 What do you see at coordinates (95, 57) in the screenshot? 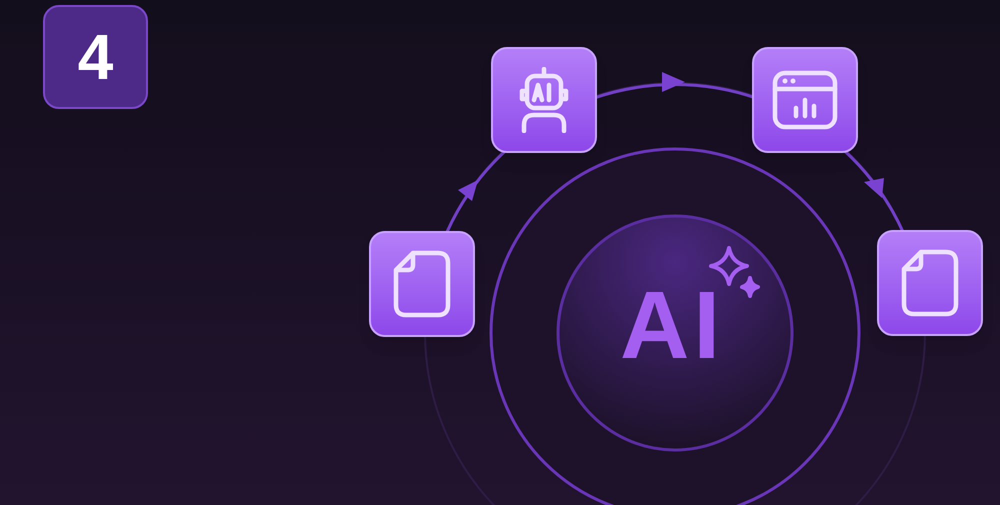
I see `step-number: 4` at bounding box center [95, 57].